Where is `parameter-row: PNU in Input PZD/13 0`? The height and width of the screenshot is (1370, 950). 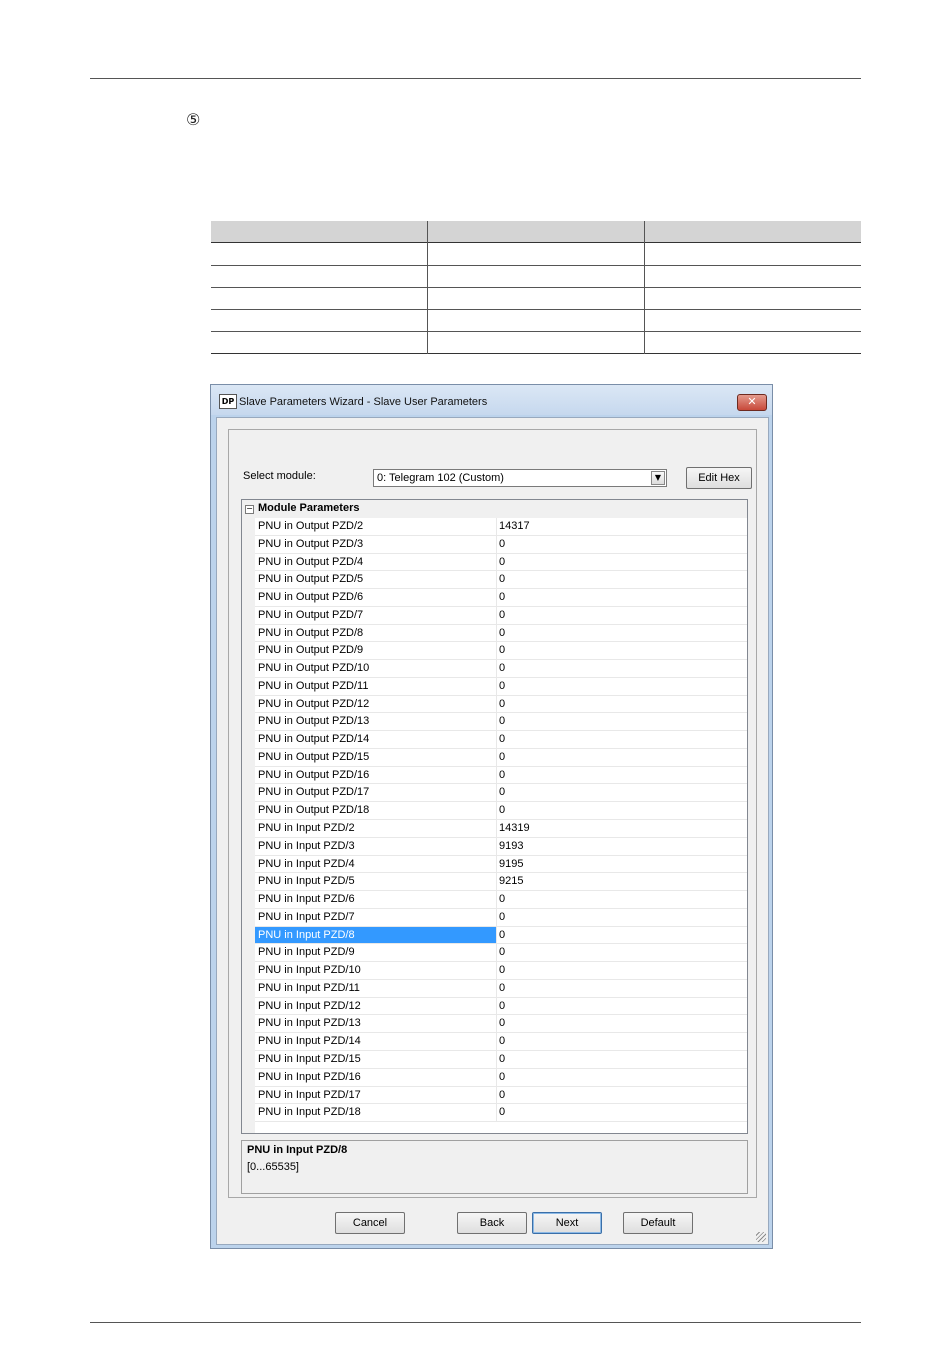
parameter-row: PNU in Input PZD/13 0 is located at coordinates (501, 1024).